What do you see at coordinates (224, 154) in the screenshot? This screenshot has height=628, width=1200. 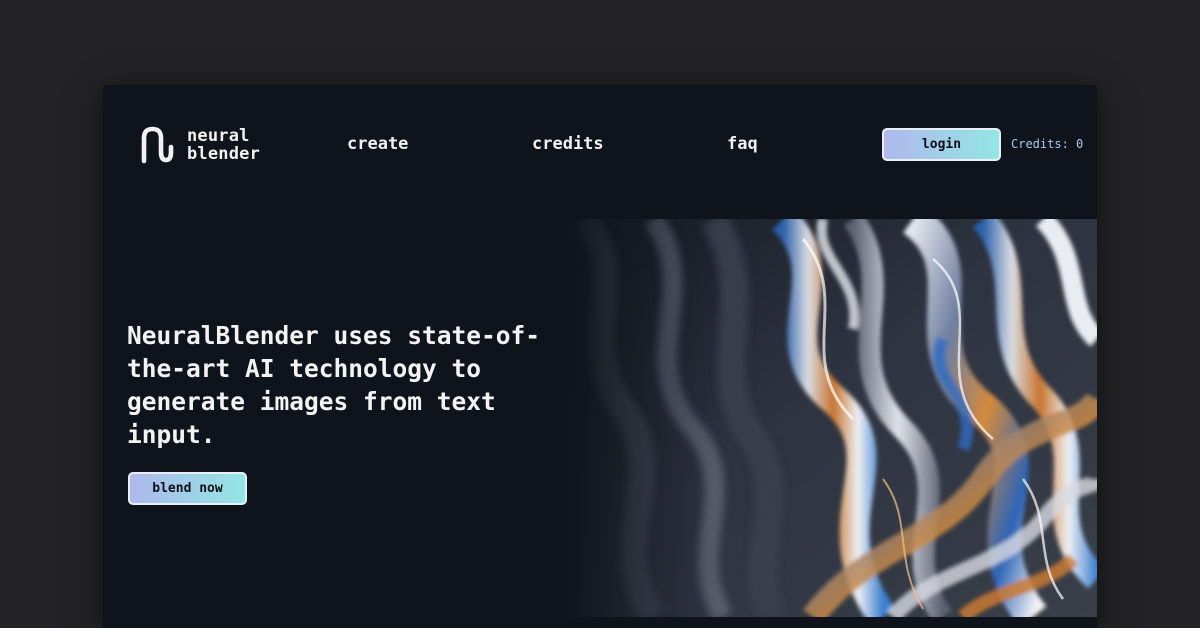 I see `brand-name-line2: blender` at bounding box center [224, 154].